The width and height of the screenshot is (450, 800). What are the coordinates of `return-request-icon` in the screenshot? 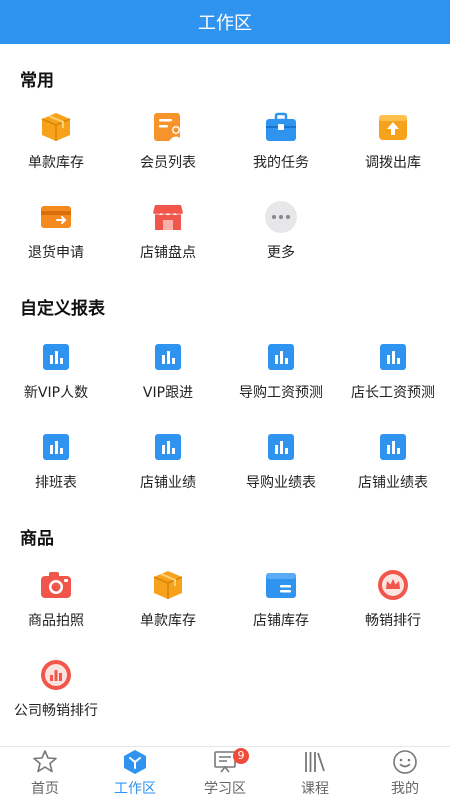 It's located at (56, 217).